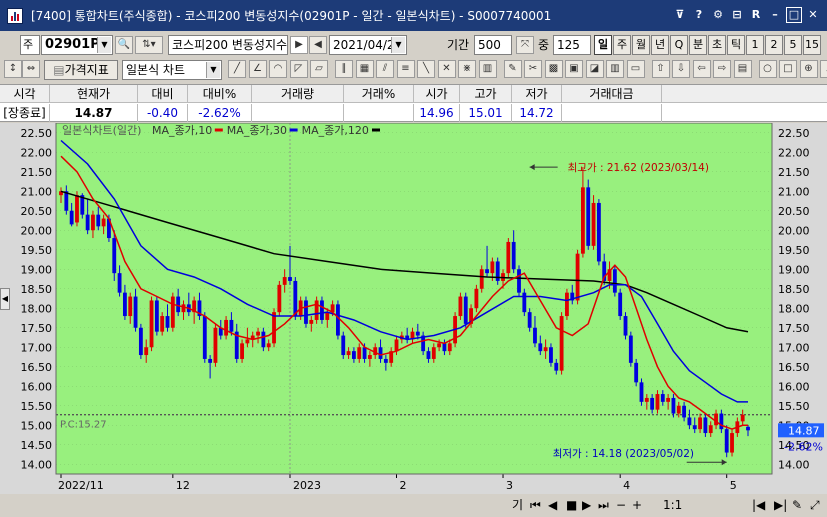  What do you see at coordinates (385, 69) in the screenshot?
I see `parallel-lines-icon: ⫽` at bounding box center [385, 69].